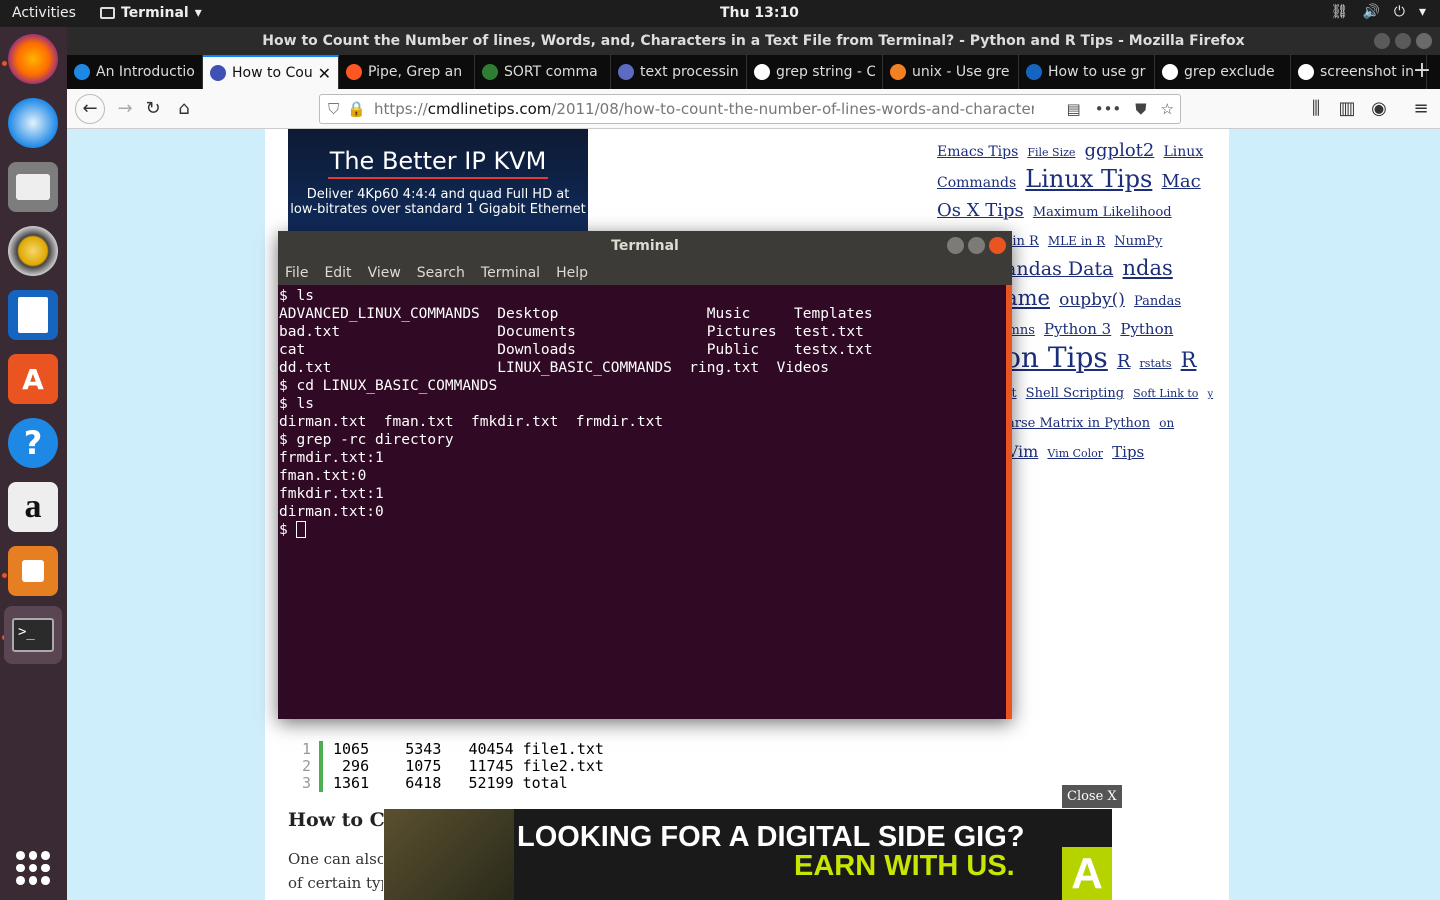 Image resolution: width=1440 pixels, height=900 pixels. I want to click on tab-label: An Introductio, so click(145, 72).